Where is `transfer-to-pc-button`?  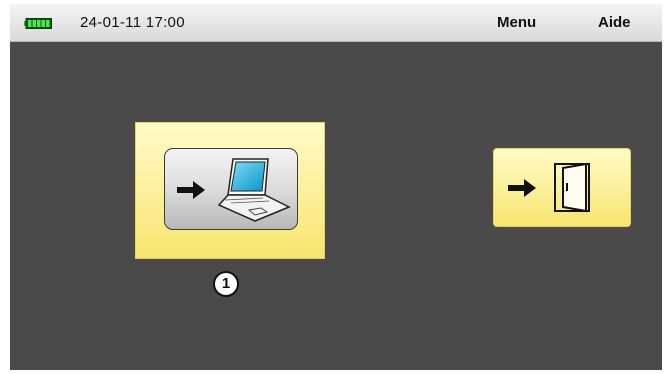
transfer-to-pc-button is located at coordinates (230, 190).